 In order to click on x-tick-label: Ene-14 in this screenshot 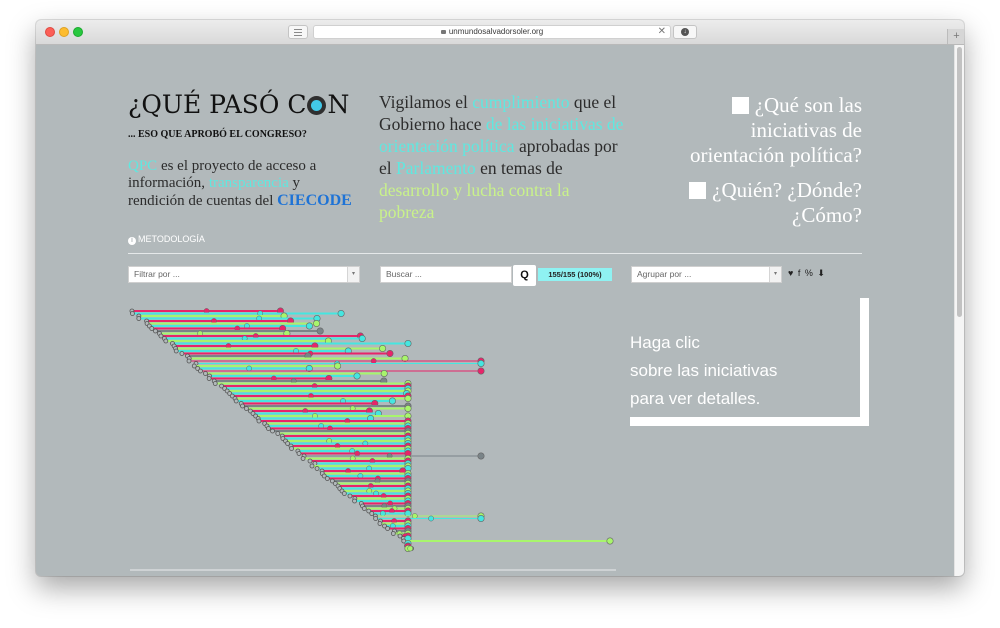, I will do `click(270, 575)`.